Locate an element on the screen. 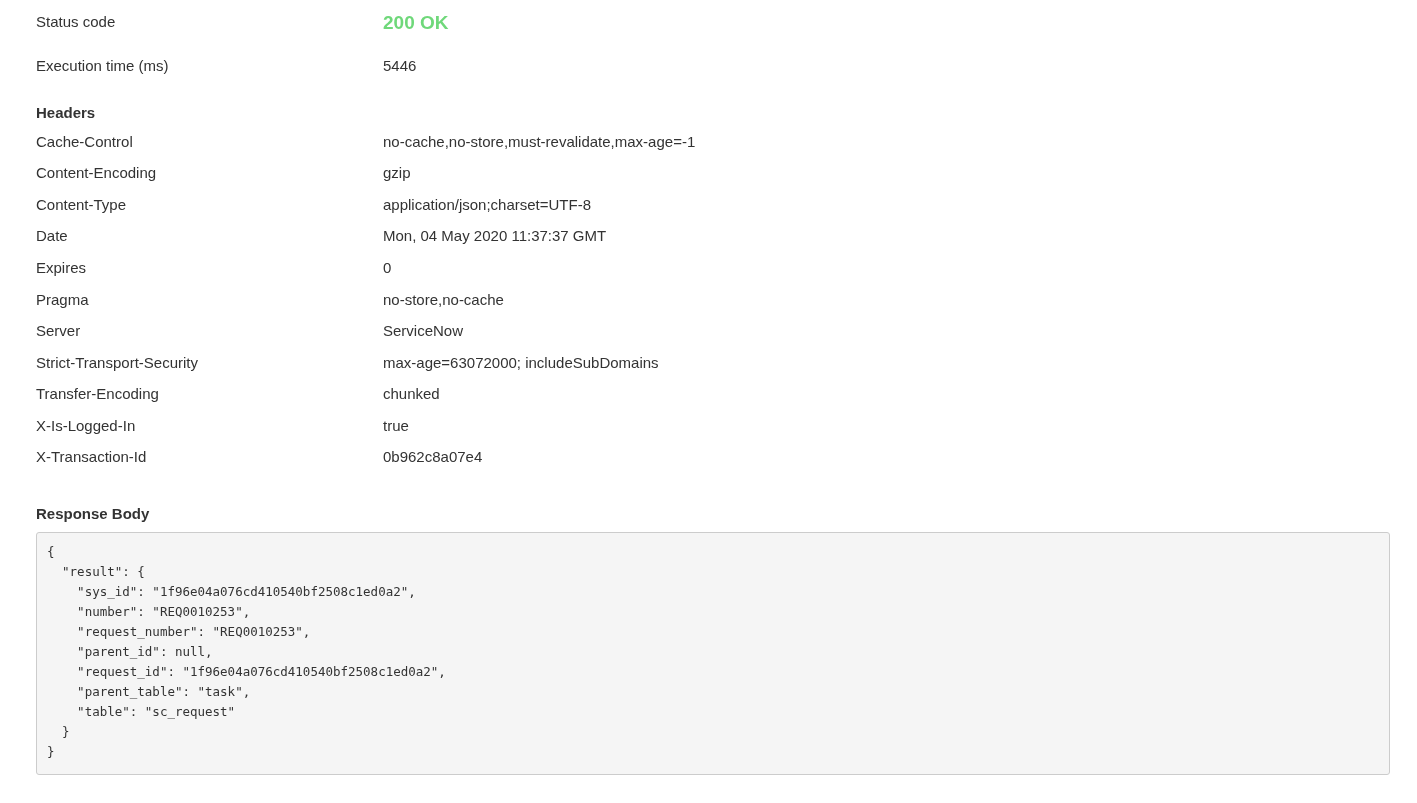 Image resolution: width=1417 pixels, height=803 pixels. section-heading: Response Body is located at coordinates (93, 514).